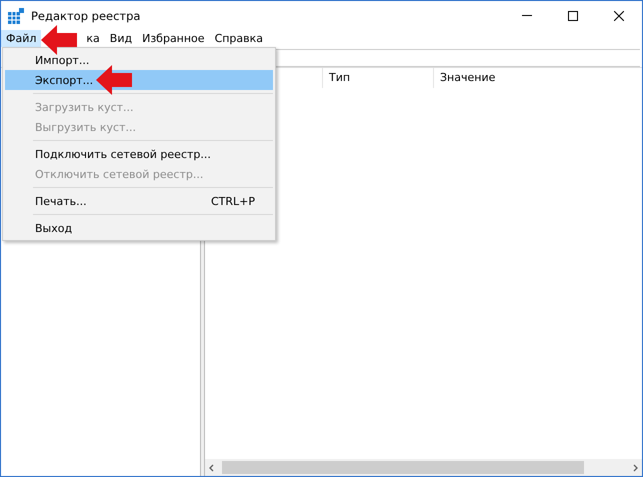 This screenshot has width=643, height=477. What do you see at coordinates (573, 15) in the screenshot?
I see `maximize-icon` at bounding box center [573, 15].